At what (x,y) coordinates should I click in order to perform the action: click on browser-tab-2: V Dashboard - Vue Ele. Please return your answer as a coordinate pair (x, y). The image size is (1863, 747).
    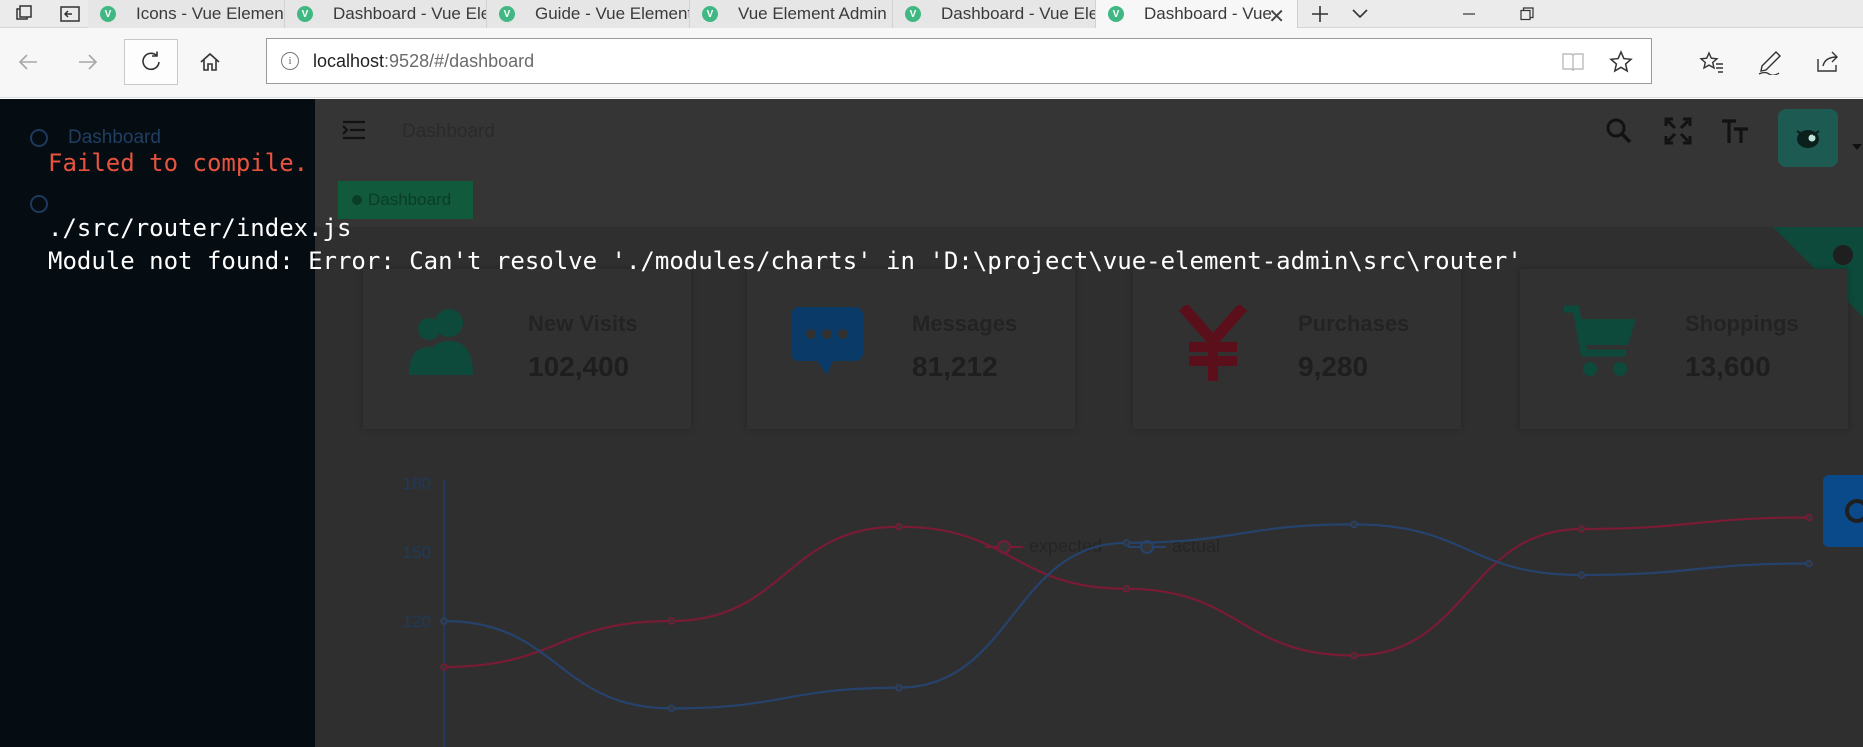
    Looking at the image, I should click on (386, 14).